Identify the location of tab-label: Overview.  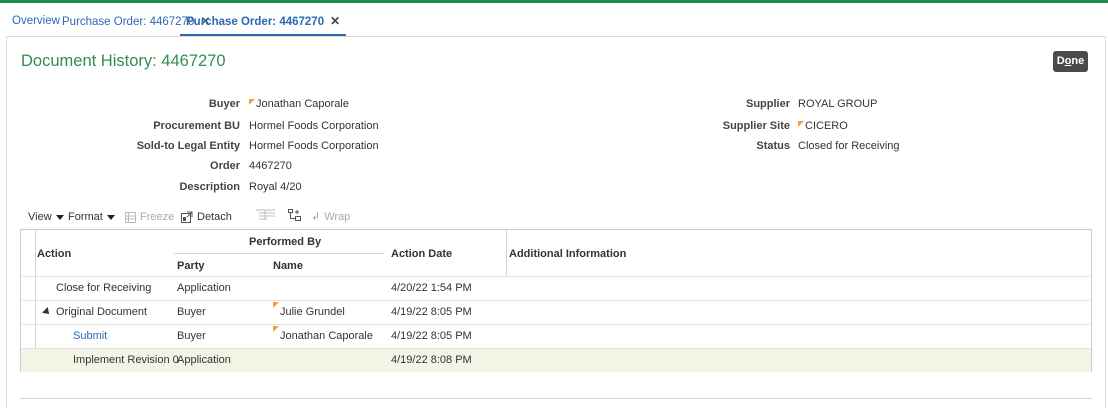
(36, 21).